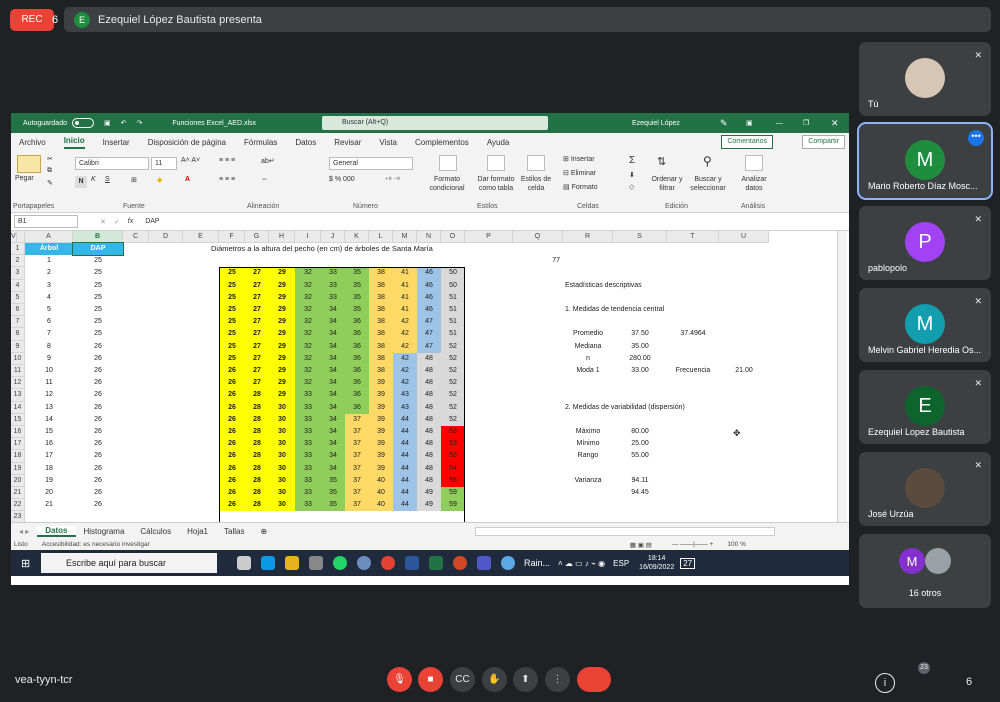  I want to click on add-sheet-icon: ⊕, so click(263, 531).